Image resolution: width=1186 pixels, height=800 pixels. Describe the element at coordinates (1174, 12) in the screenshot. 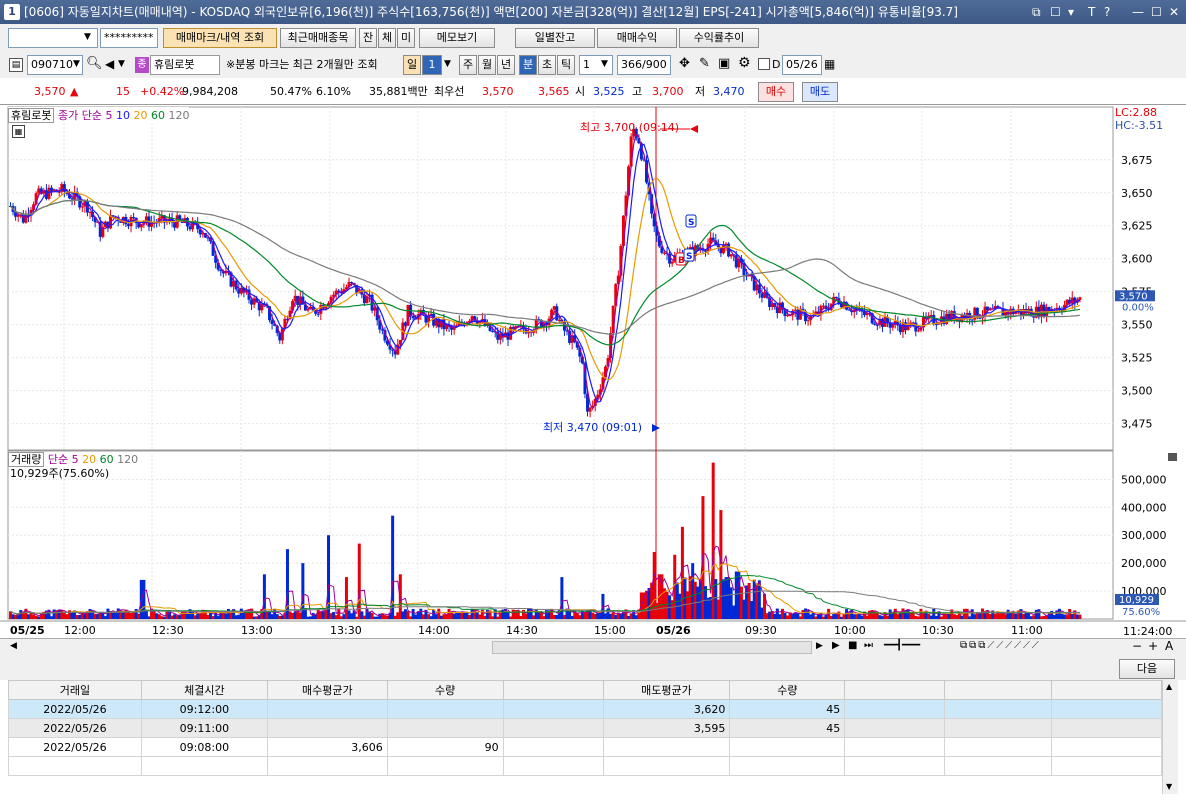

I see `close-icon: ✕` at that location.